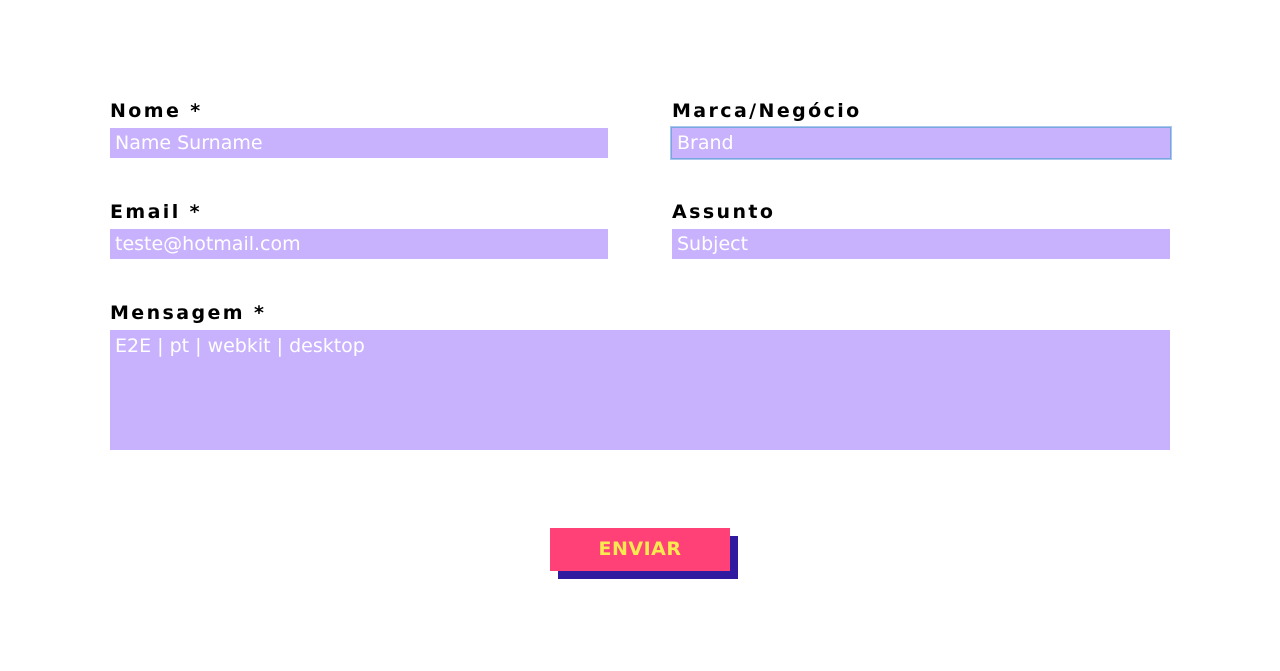  What do you see at coordinates (724, 212) in the screenshot?
I see `subject-label: Assunto` at bounding box center [724, 212].